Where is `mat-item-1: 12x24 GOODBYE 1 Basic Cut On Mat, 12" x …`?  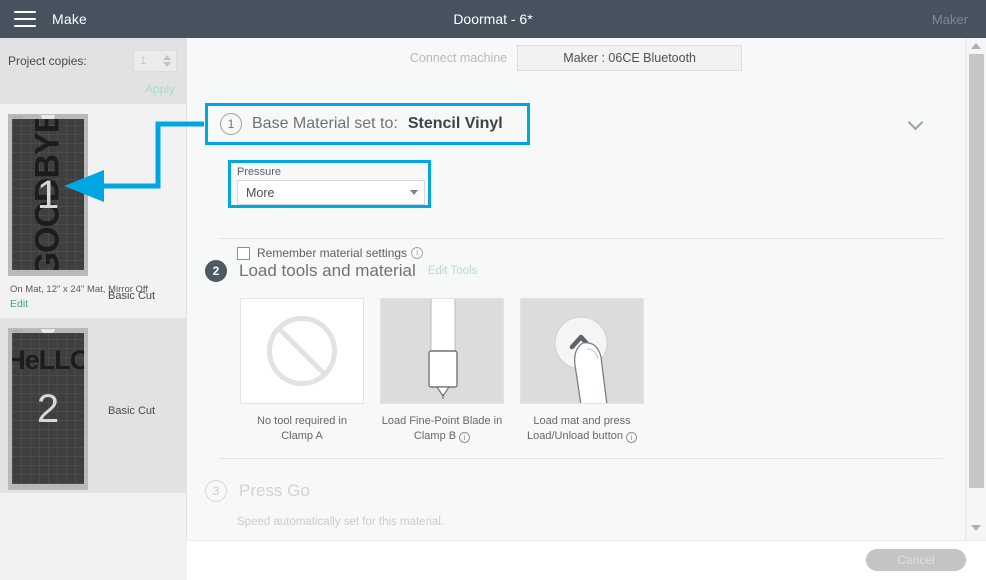
mat-item-1: 12x24 GOODBYE 1 Basic Cut On Mat, 12" x … is located at coordinates (93, 207).